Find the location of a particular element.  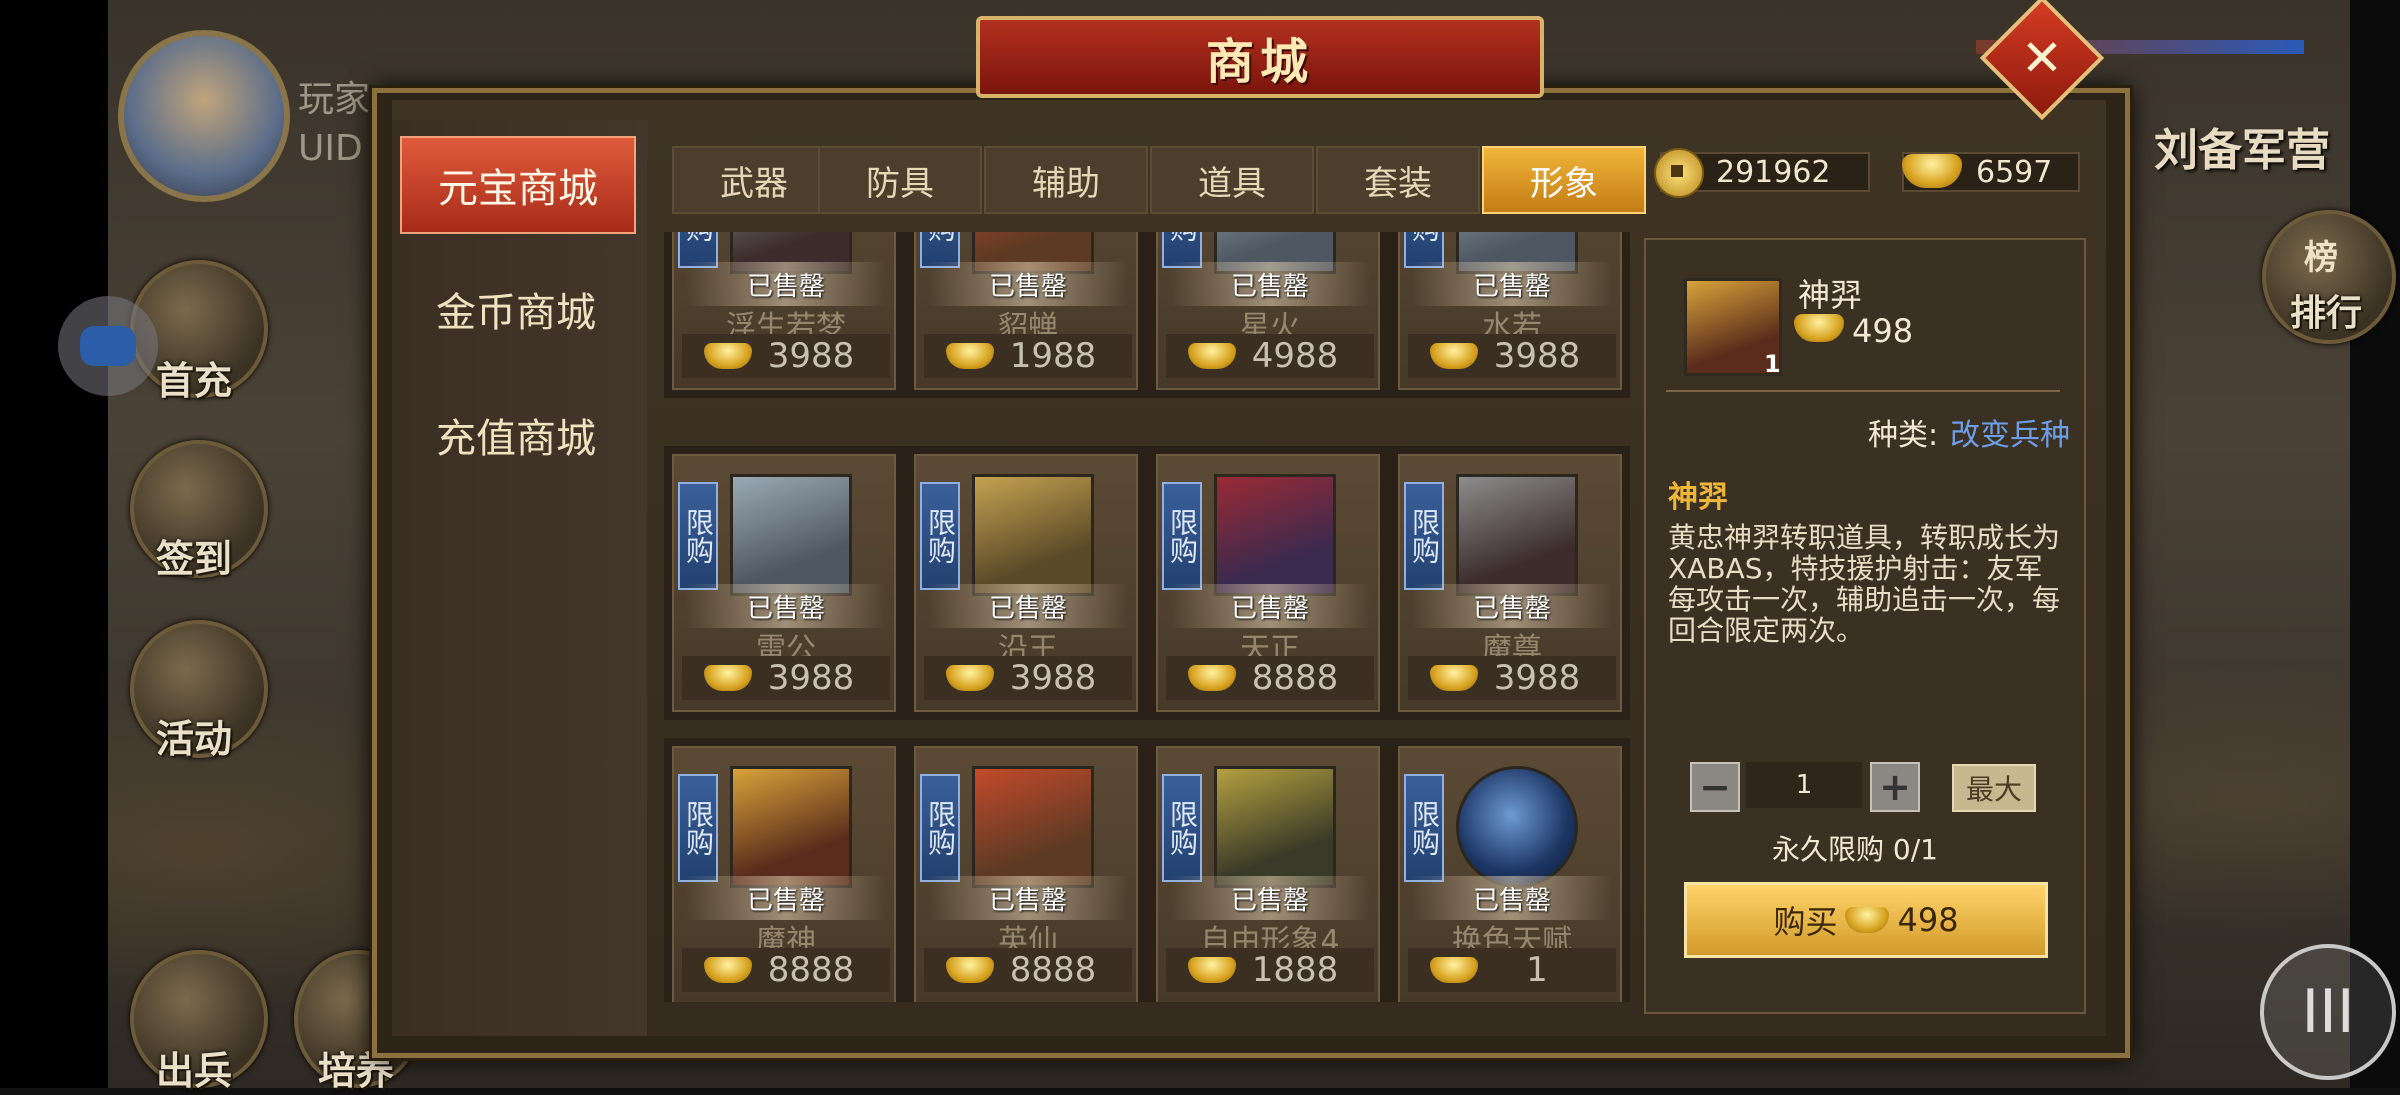

quantity-decrease-button: − is located at coordinates (1715, 787).